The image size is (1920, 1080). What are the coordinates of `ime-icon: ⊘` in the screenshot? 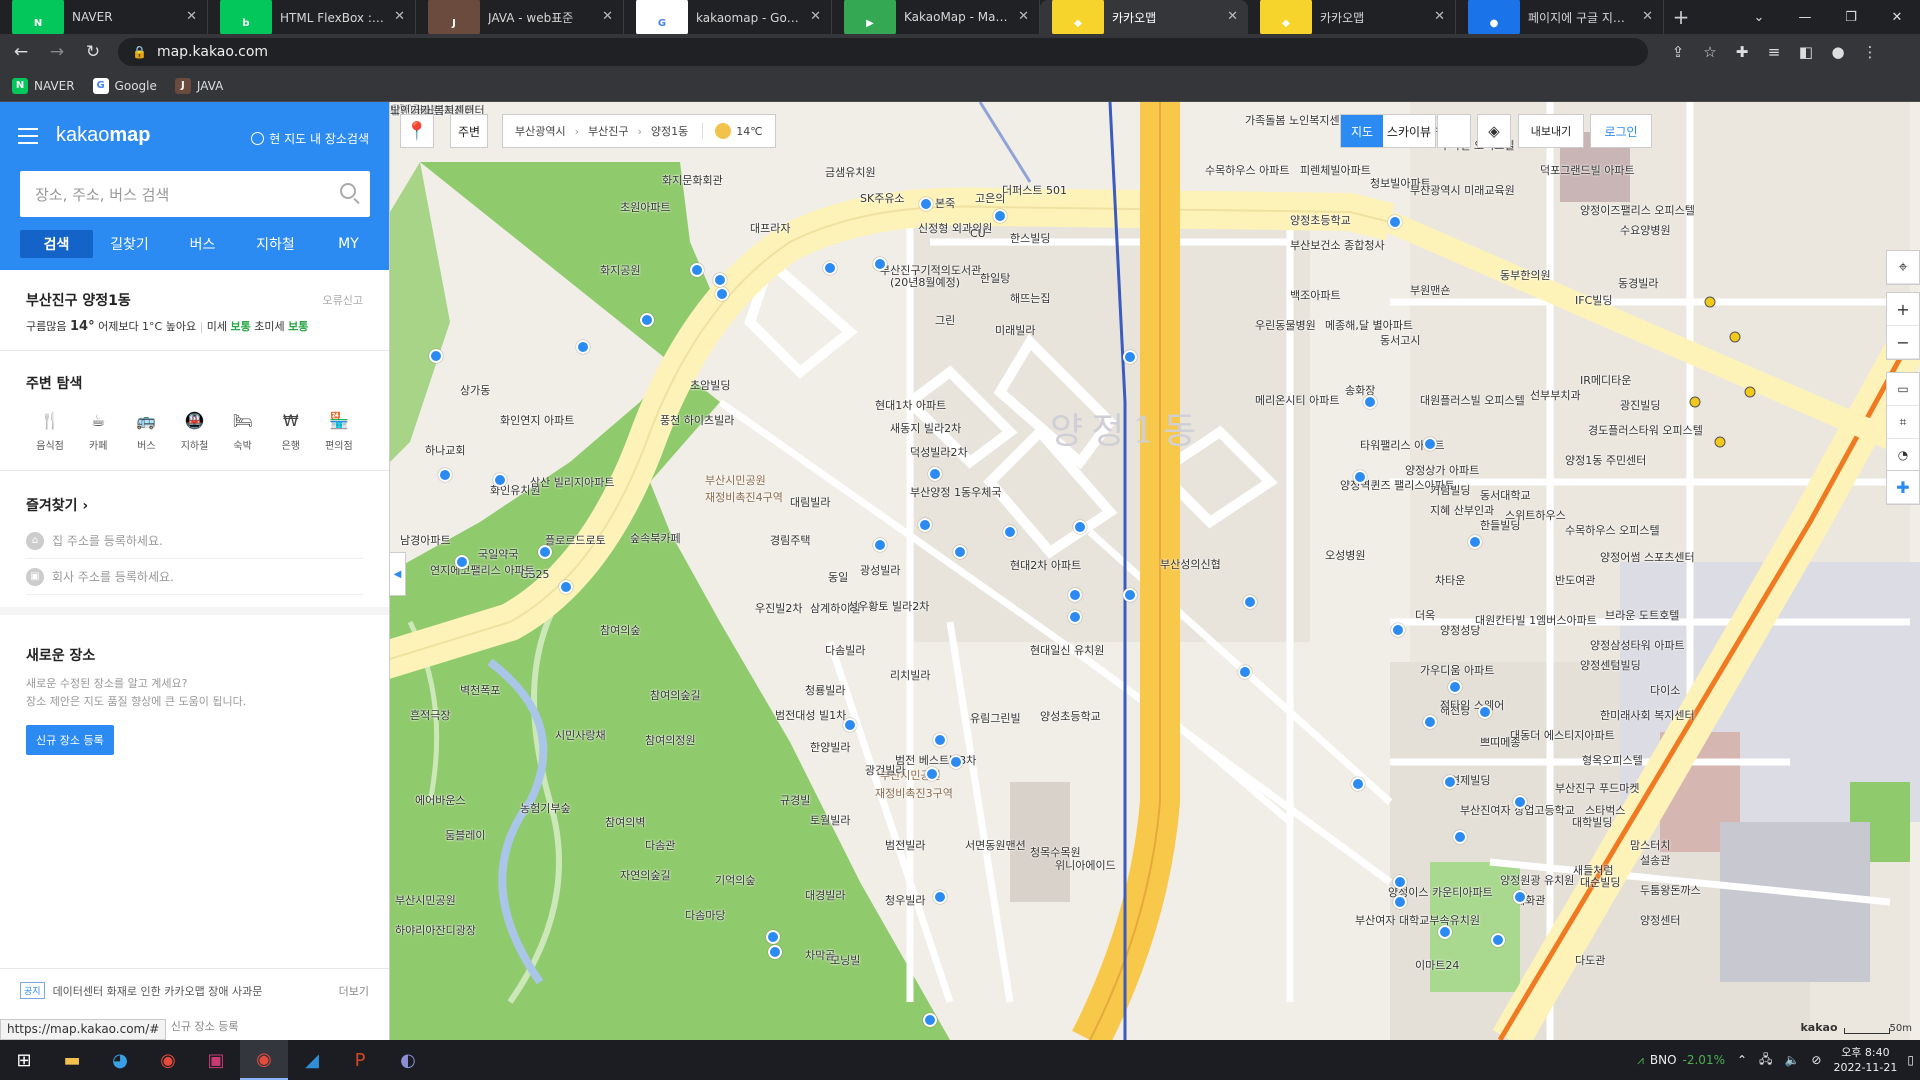 It's located at (1816, 1060).